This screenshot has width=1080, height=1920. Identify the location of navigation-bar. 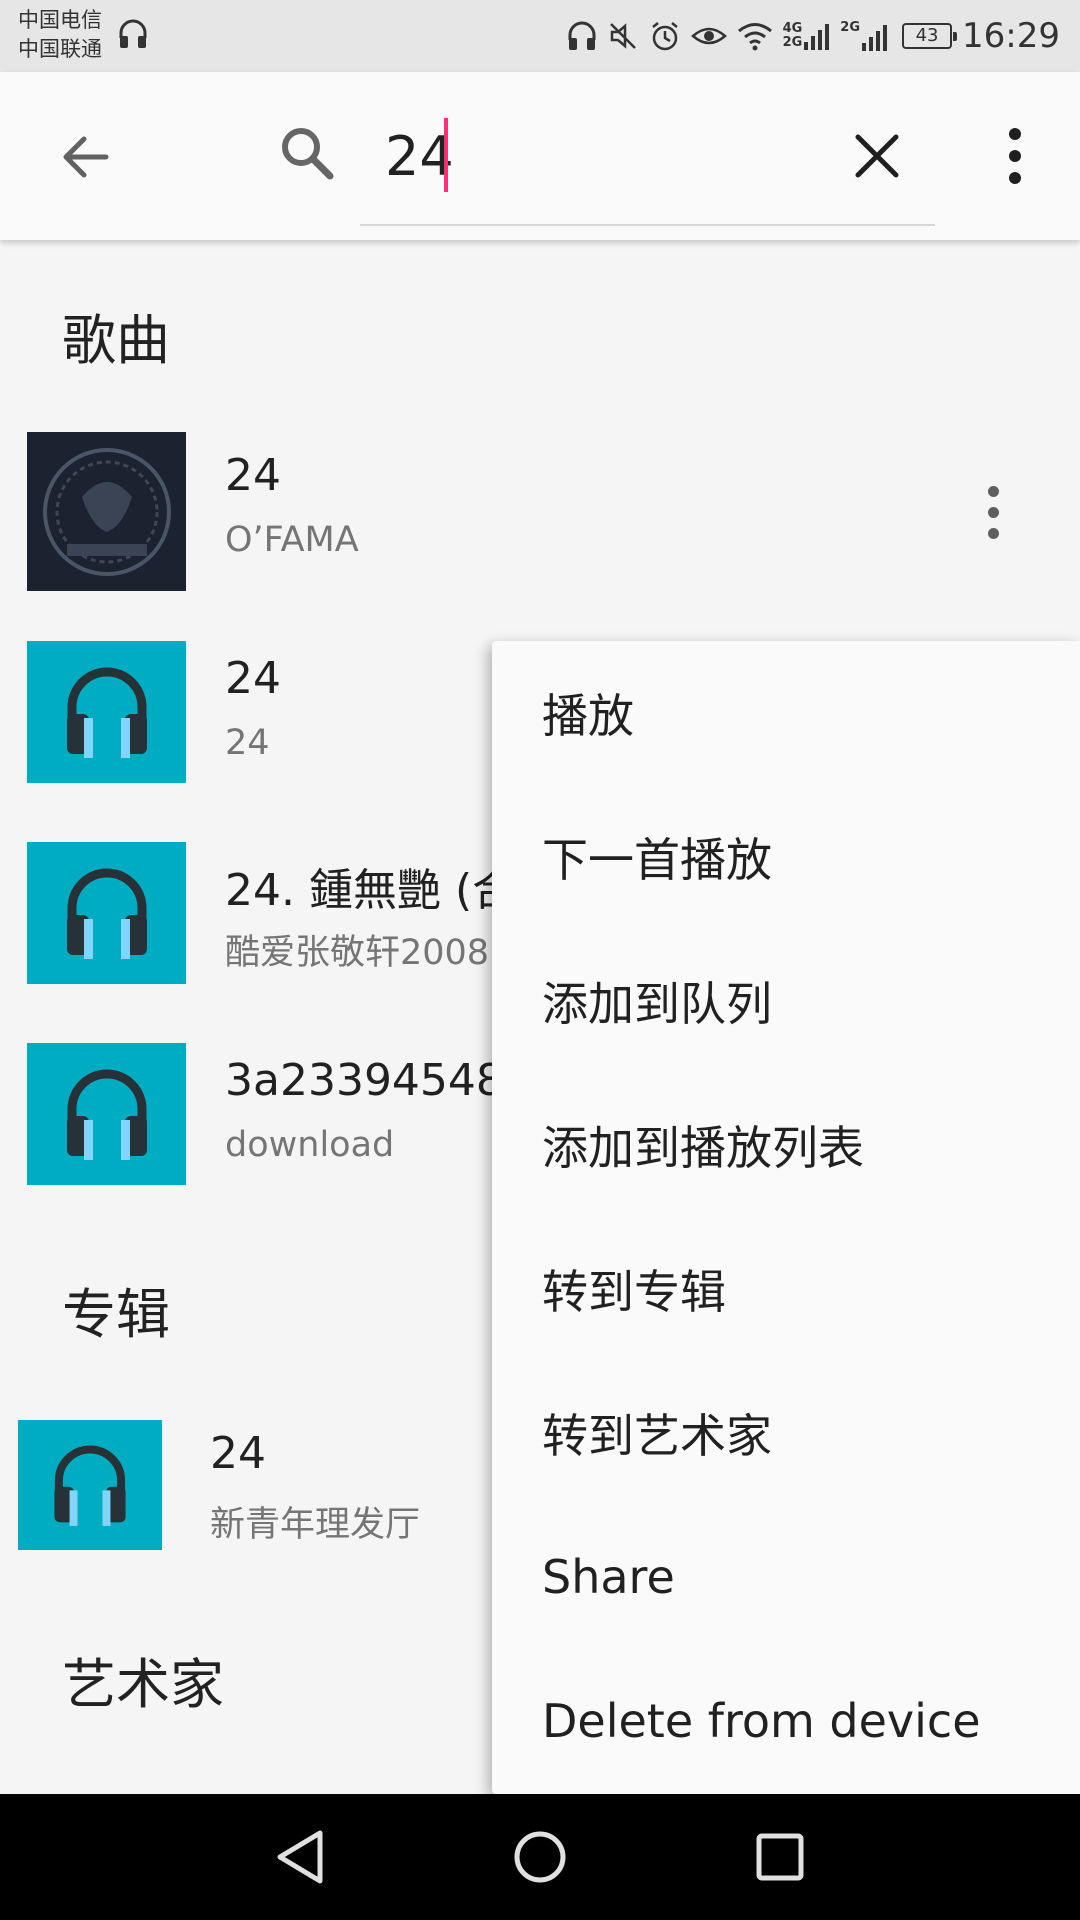
(540, 1857).